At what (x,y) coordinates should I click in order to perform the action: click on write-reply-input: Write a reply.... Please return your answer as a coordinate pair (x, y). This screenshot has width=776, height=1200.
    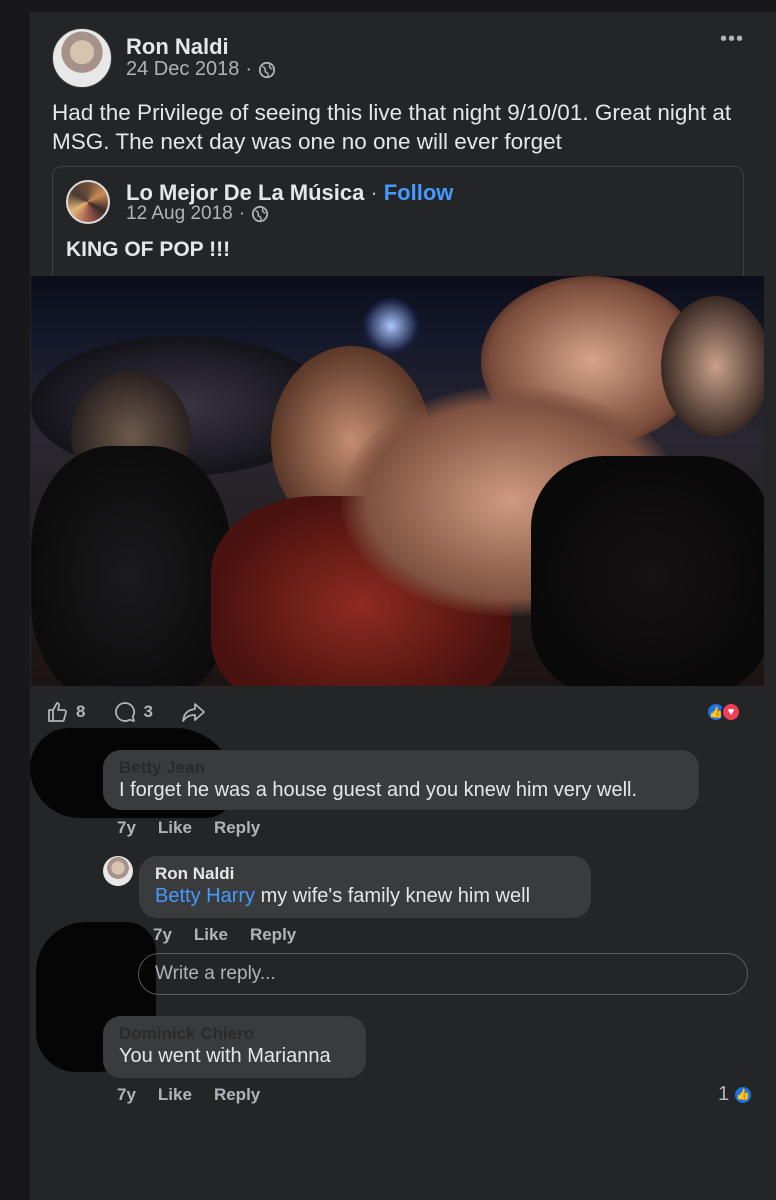
    Looking at the image, I should click on (443, 974).